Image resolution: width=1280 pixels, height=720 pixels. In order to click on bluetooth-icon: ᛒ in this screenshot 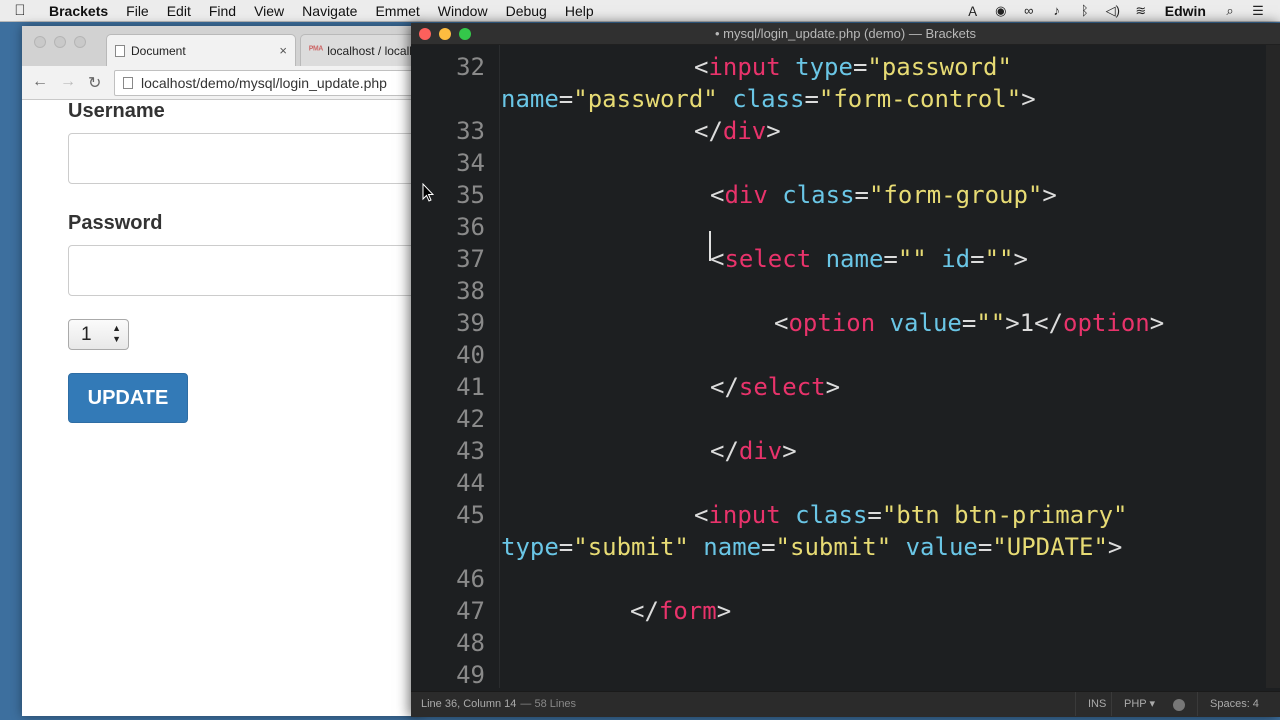, I will do `click(1085, 10)`.